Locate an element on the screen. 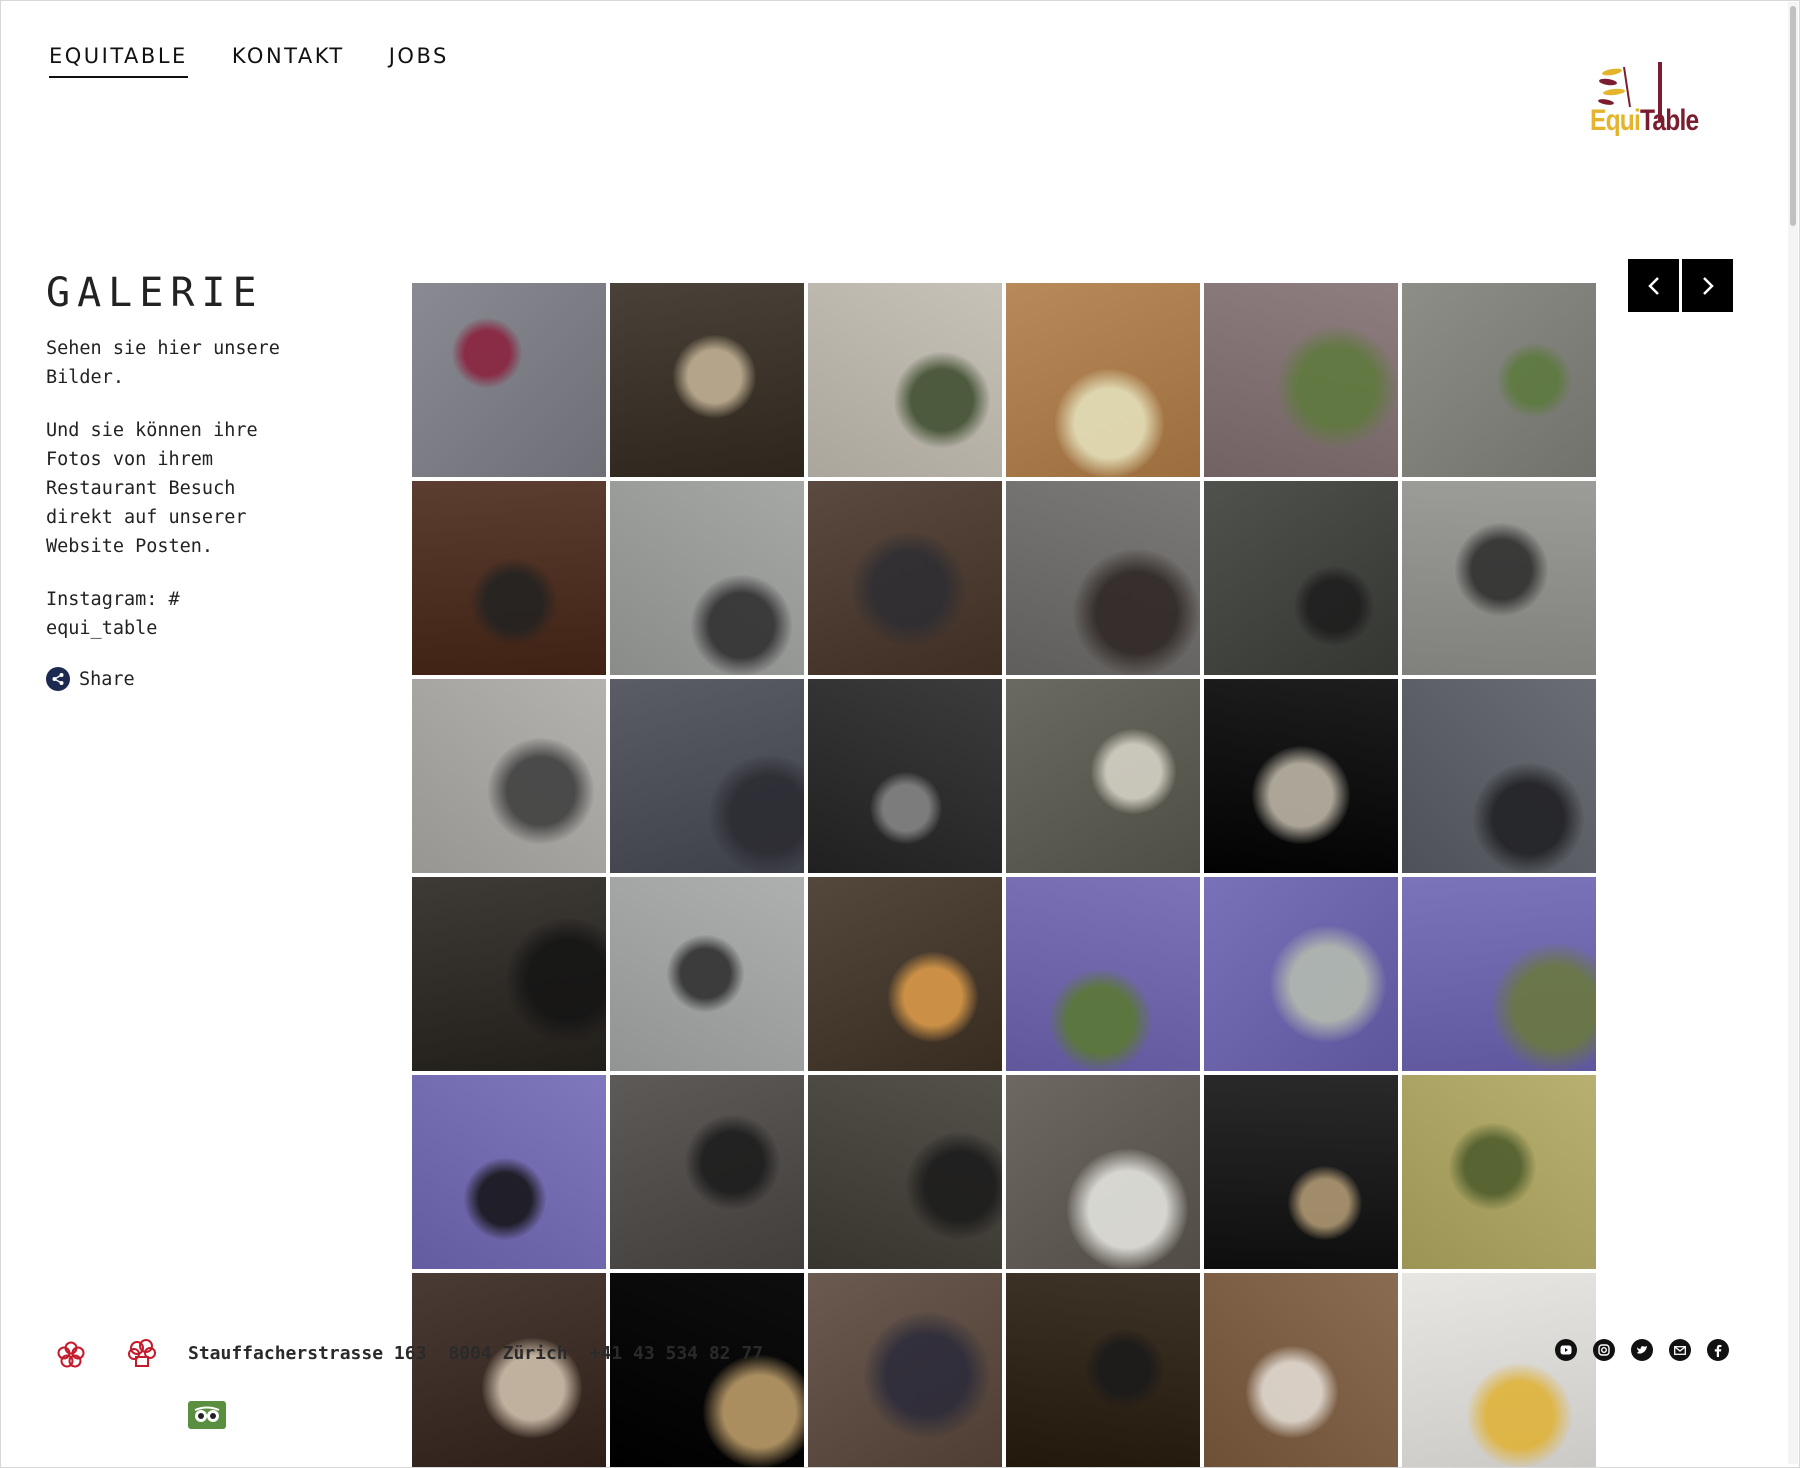  social-links is located at coordinates (1642, 1350).